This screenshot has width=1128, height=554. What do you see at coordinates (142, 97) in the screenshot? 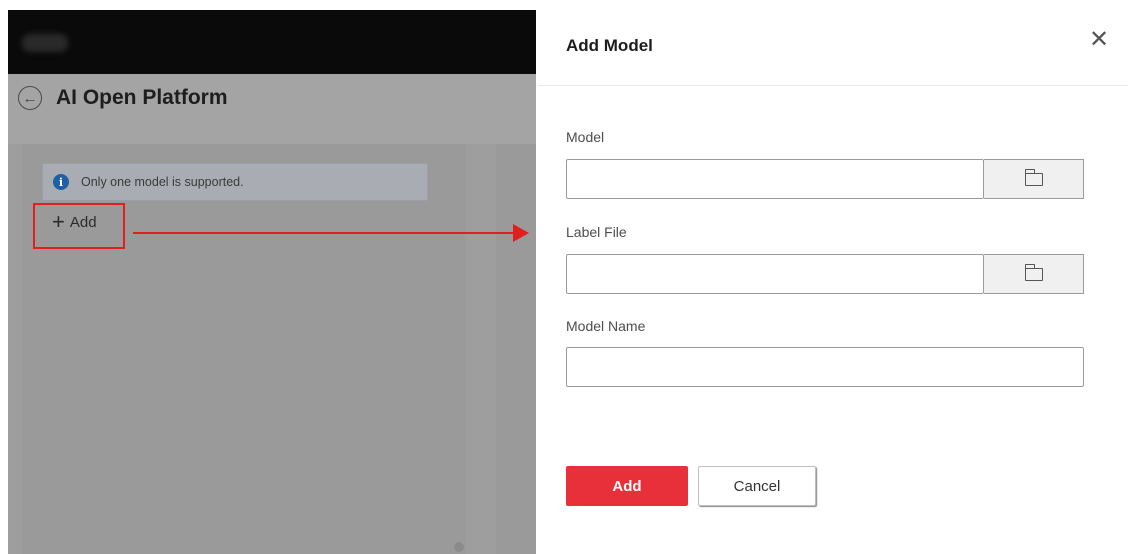
I see `page-title: AI Open Platform` at bounding box center [142, 97].